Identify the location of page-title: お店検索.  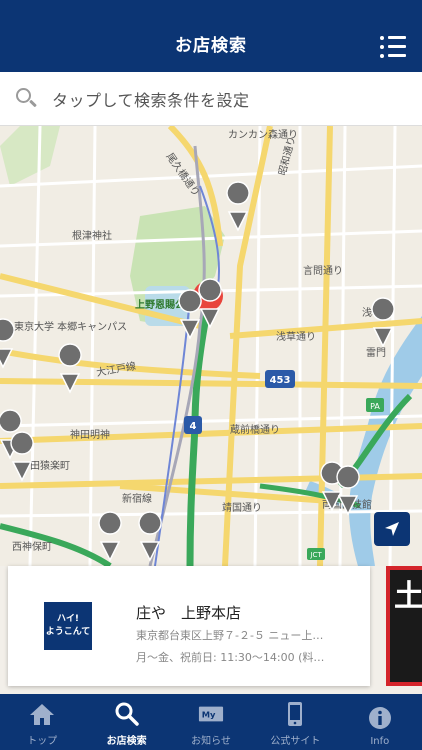
(211, 46).